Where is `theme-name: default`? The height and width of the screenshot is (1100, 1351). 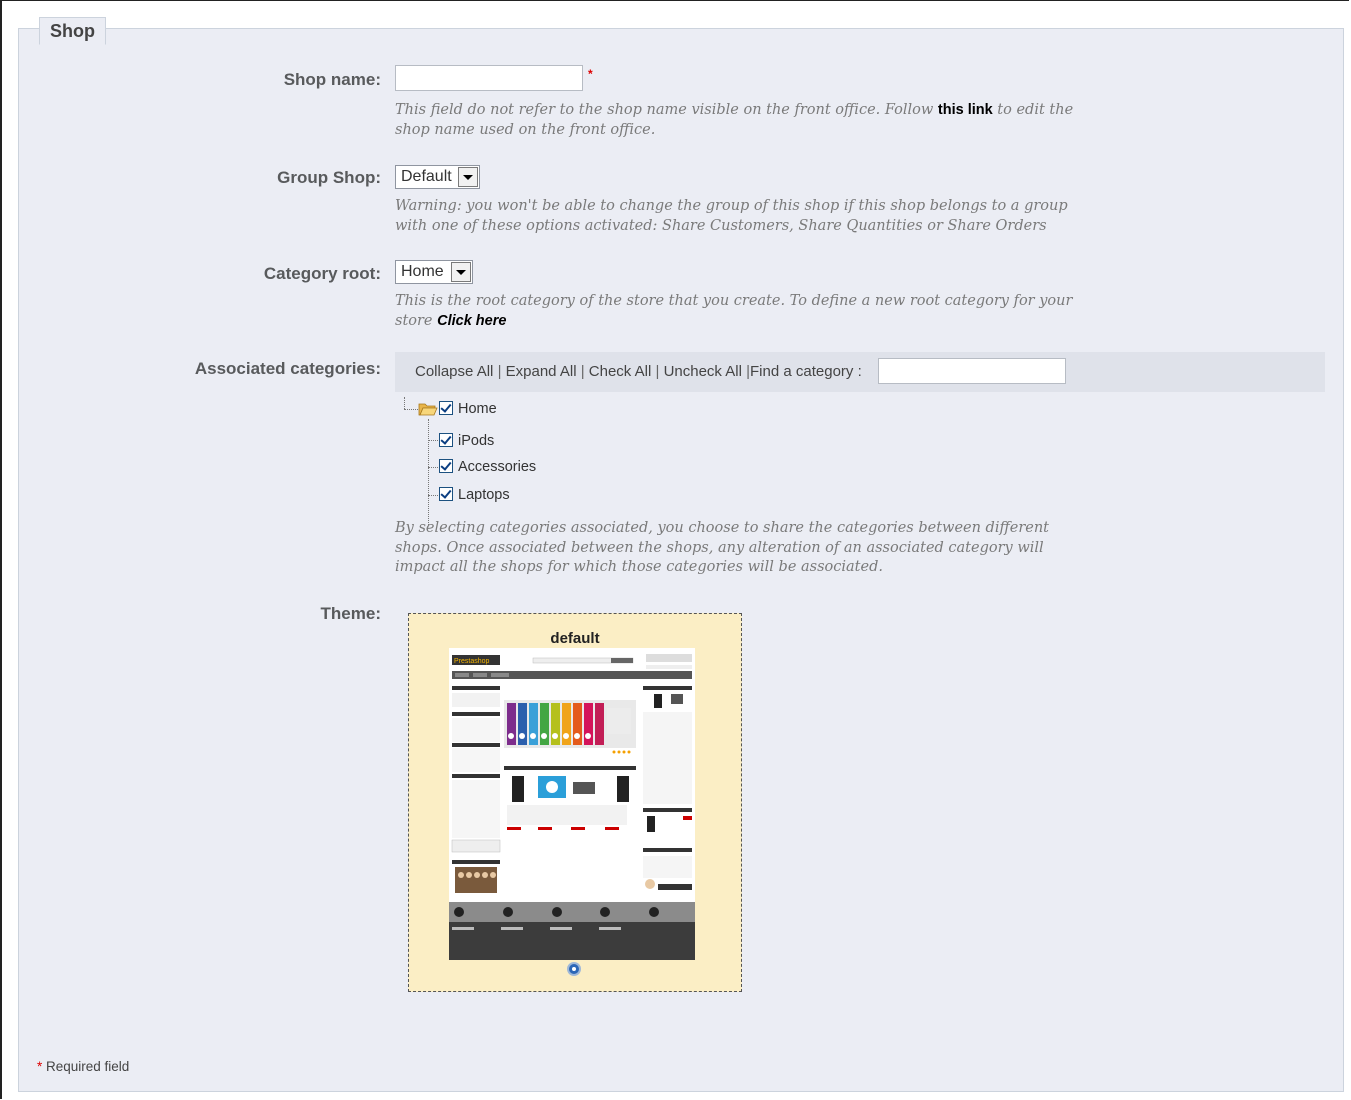
theme-name: default is located at coordinates (575, 638).